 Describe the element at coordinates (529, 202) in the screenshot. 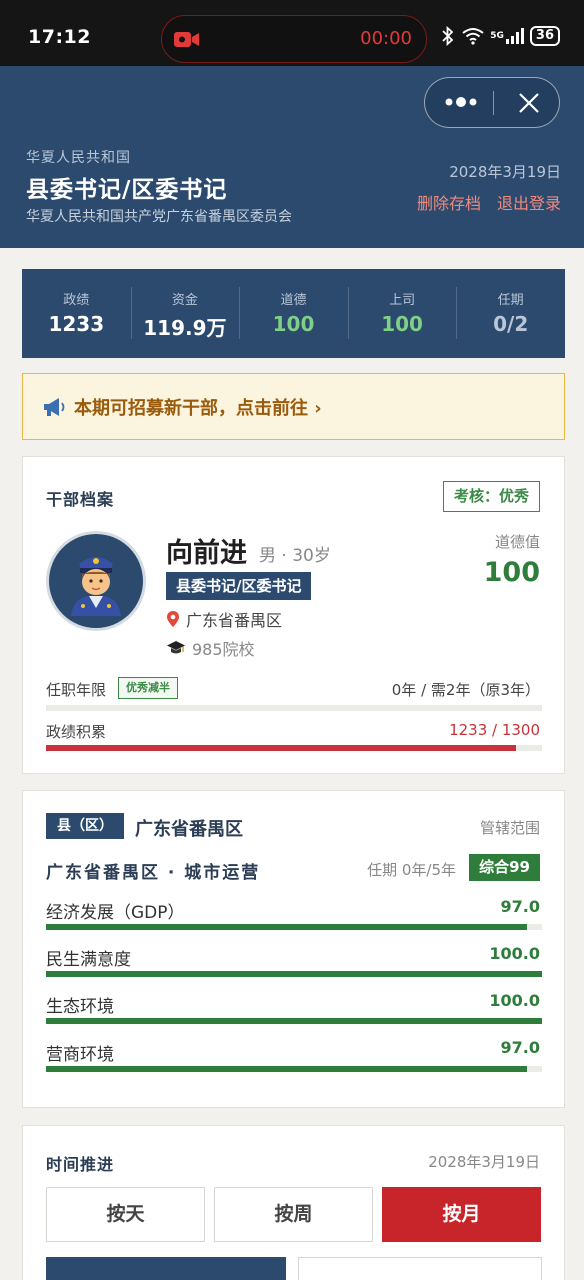

I see `logout-link: 退出登录` at that location.